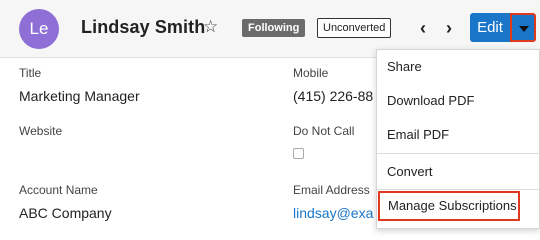  What do you see at coordinates (458, 67) in the screenshot?
I see `menu-item-share: Share` at bounding box center [458, 67].